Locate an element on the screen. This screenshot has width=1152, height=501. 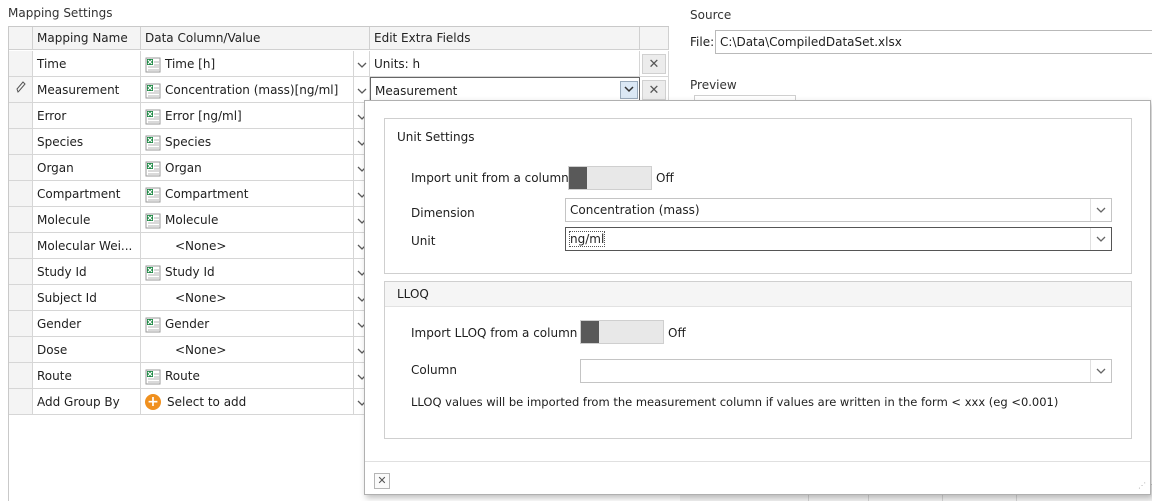
source-title: Source is located at coordinates (711, 15).